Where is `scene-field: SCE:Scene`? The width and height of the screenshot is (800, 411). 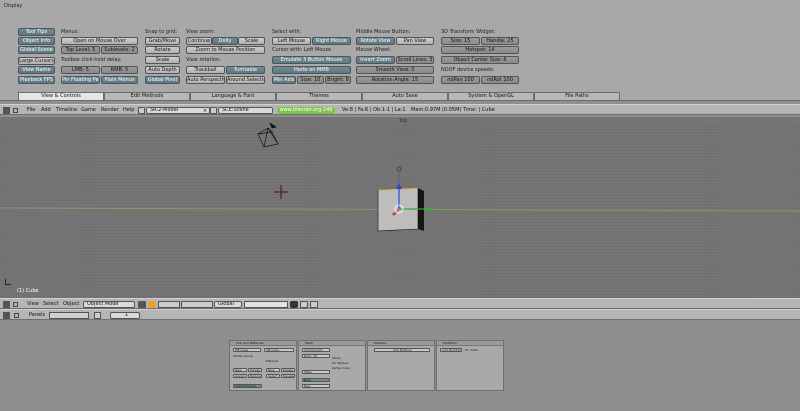 scene-field: SCE:Scene is located at coordinates (245, 110).